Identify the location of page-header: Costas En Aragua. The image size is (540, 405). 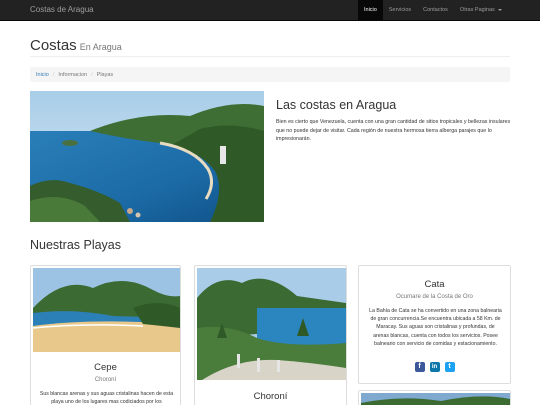
(270, 47).